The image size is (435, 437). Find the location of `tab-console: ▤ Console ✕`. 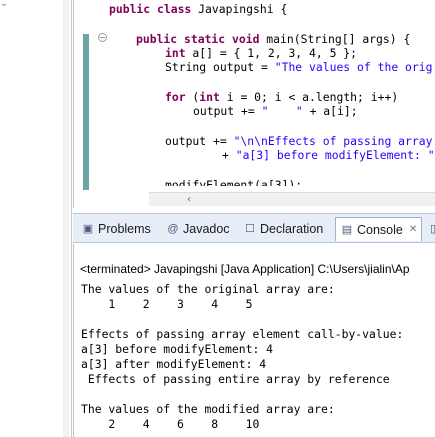

tab-console: ▤ Console ✕ is located at coordinates (379, 229).